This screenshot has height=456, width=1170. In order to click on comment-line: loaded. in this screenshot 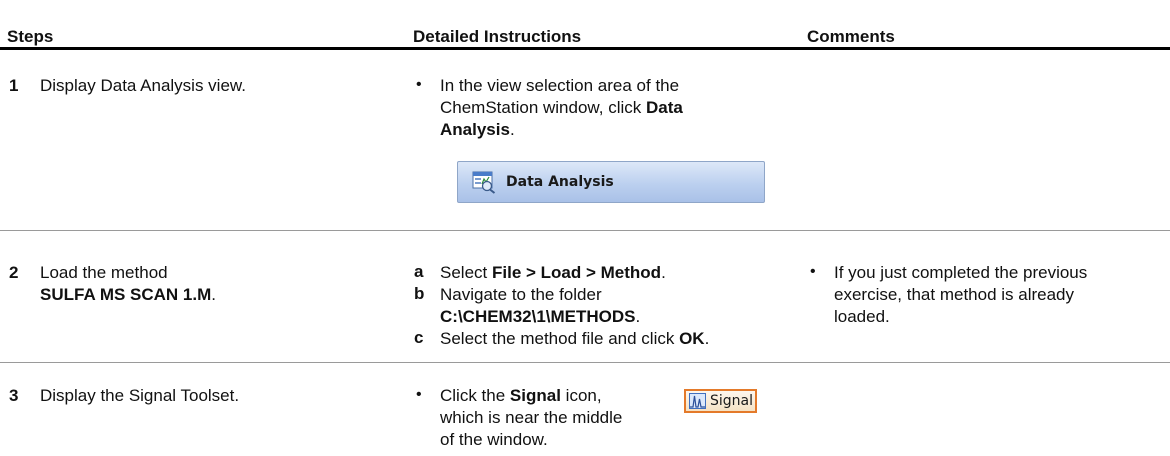, I will do `click(862, 316)`.